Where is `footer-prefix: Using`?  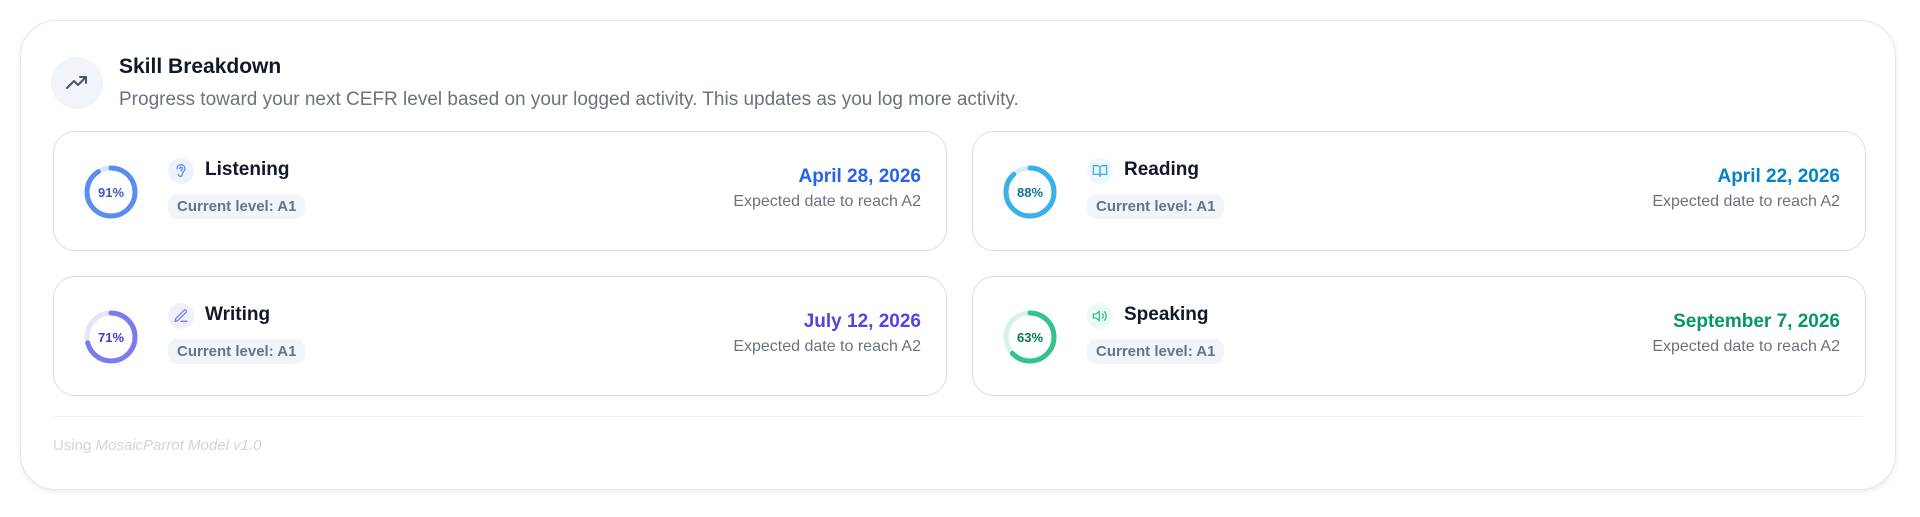
footer-prefix: Using is located at coordinates (72, 445).